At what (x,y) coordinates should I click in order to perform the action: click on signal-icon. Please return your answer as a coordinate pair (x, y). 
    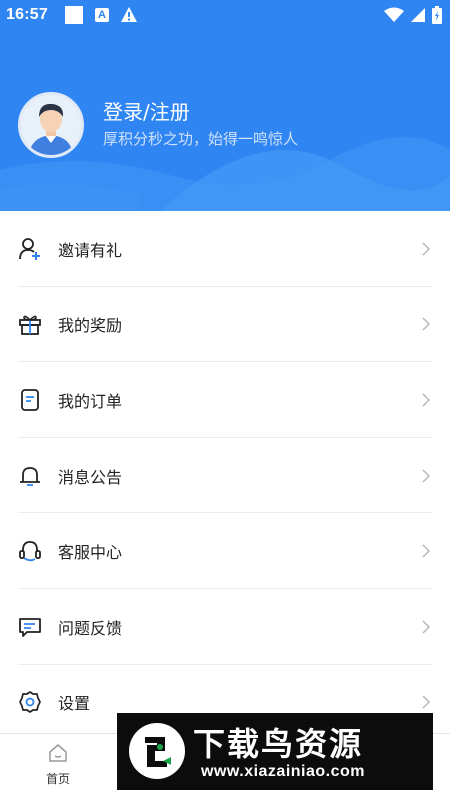
    Looking at the image, I should click on (418, 15).